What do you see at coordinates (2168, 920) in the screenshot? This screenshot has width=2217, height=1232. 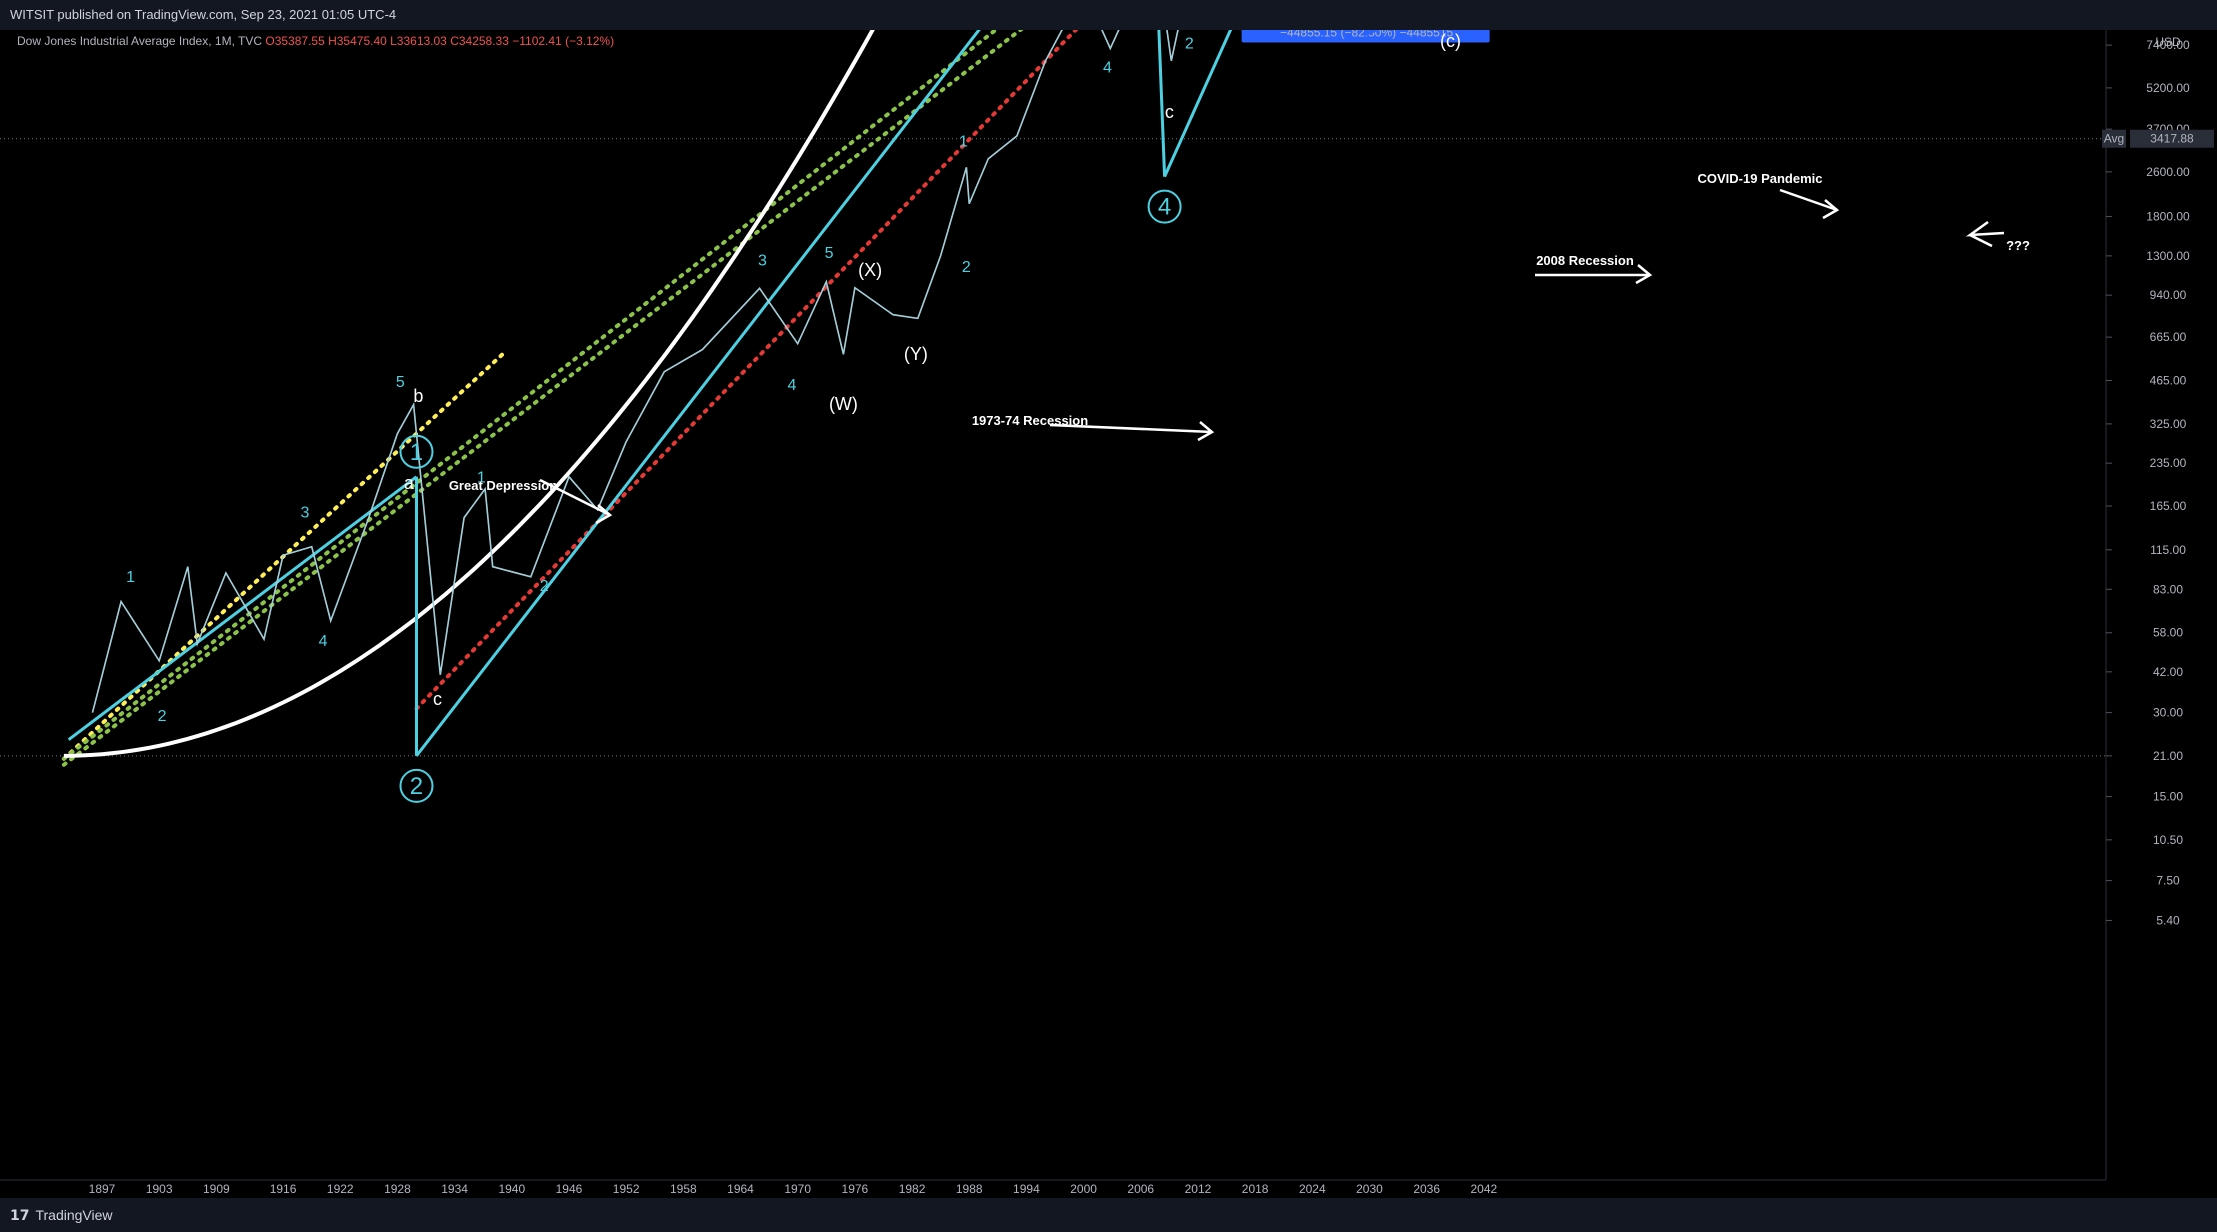 I see `price-tick-label: 5.40` at bounding box center [2168, 920].